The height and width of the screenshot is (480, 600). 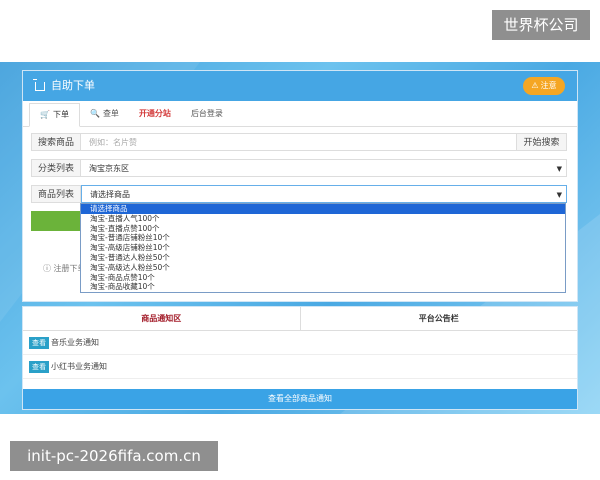 What do you see at coordinates (39, 84) in the screenshot?
I see `cart-icon` at bounding box center [39, 84].